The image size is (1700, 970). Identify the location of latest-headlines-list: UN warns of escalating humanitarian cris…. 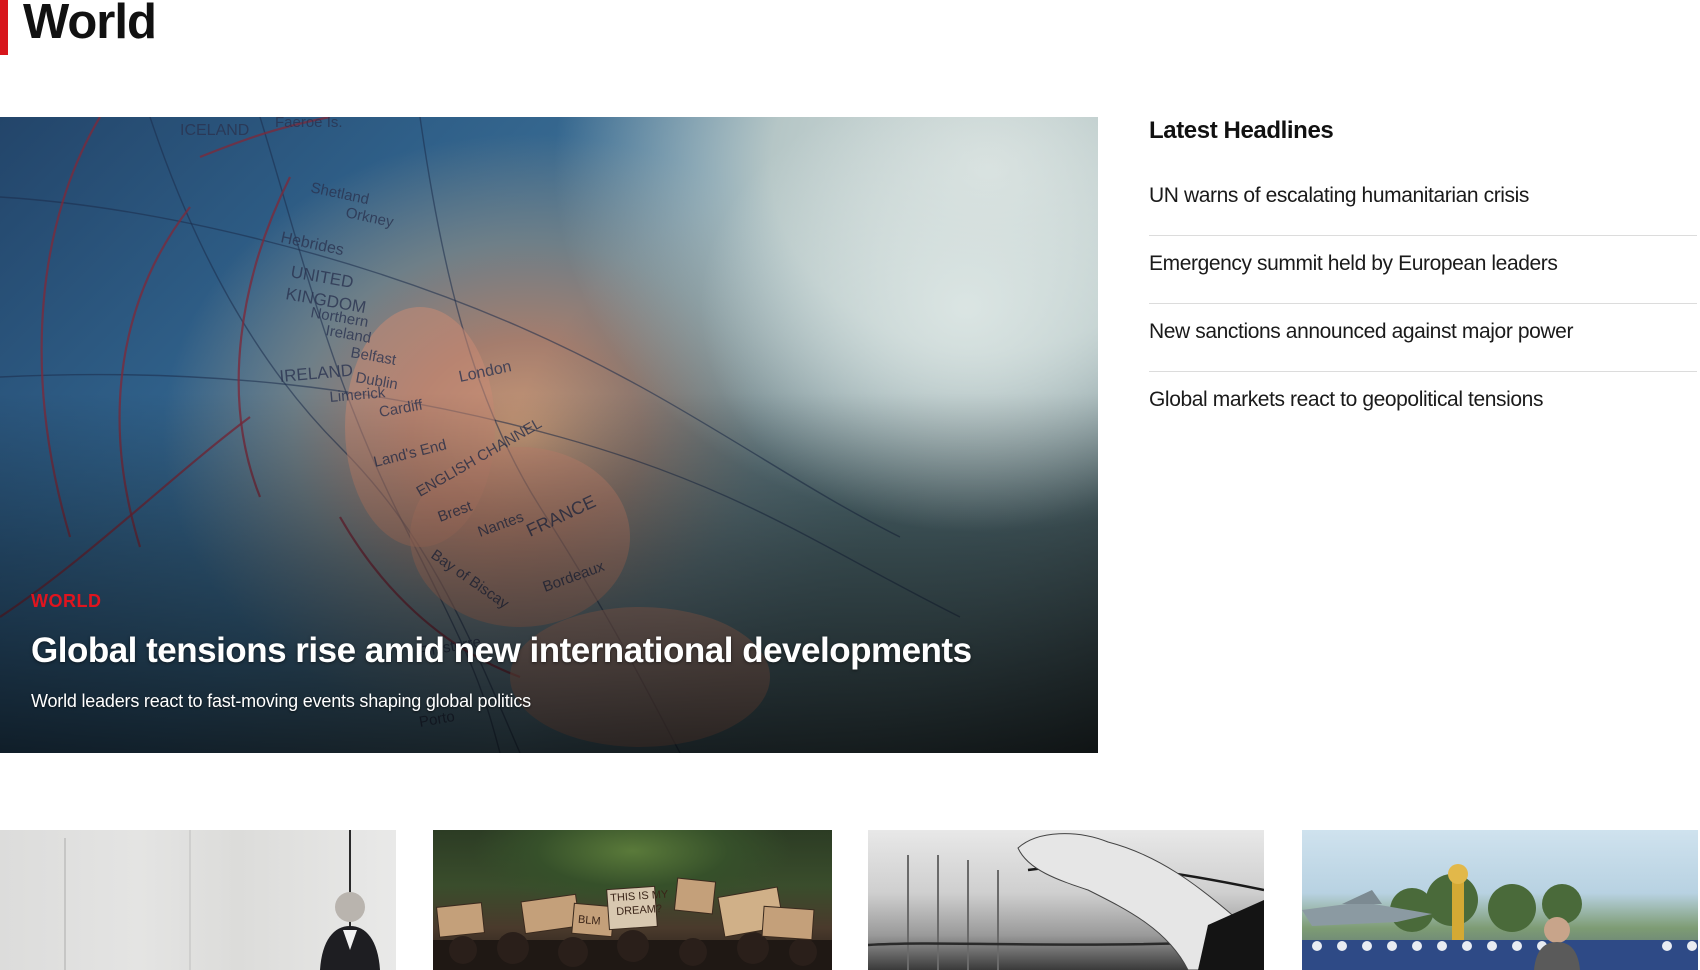
(1423, 310).